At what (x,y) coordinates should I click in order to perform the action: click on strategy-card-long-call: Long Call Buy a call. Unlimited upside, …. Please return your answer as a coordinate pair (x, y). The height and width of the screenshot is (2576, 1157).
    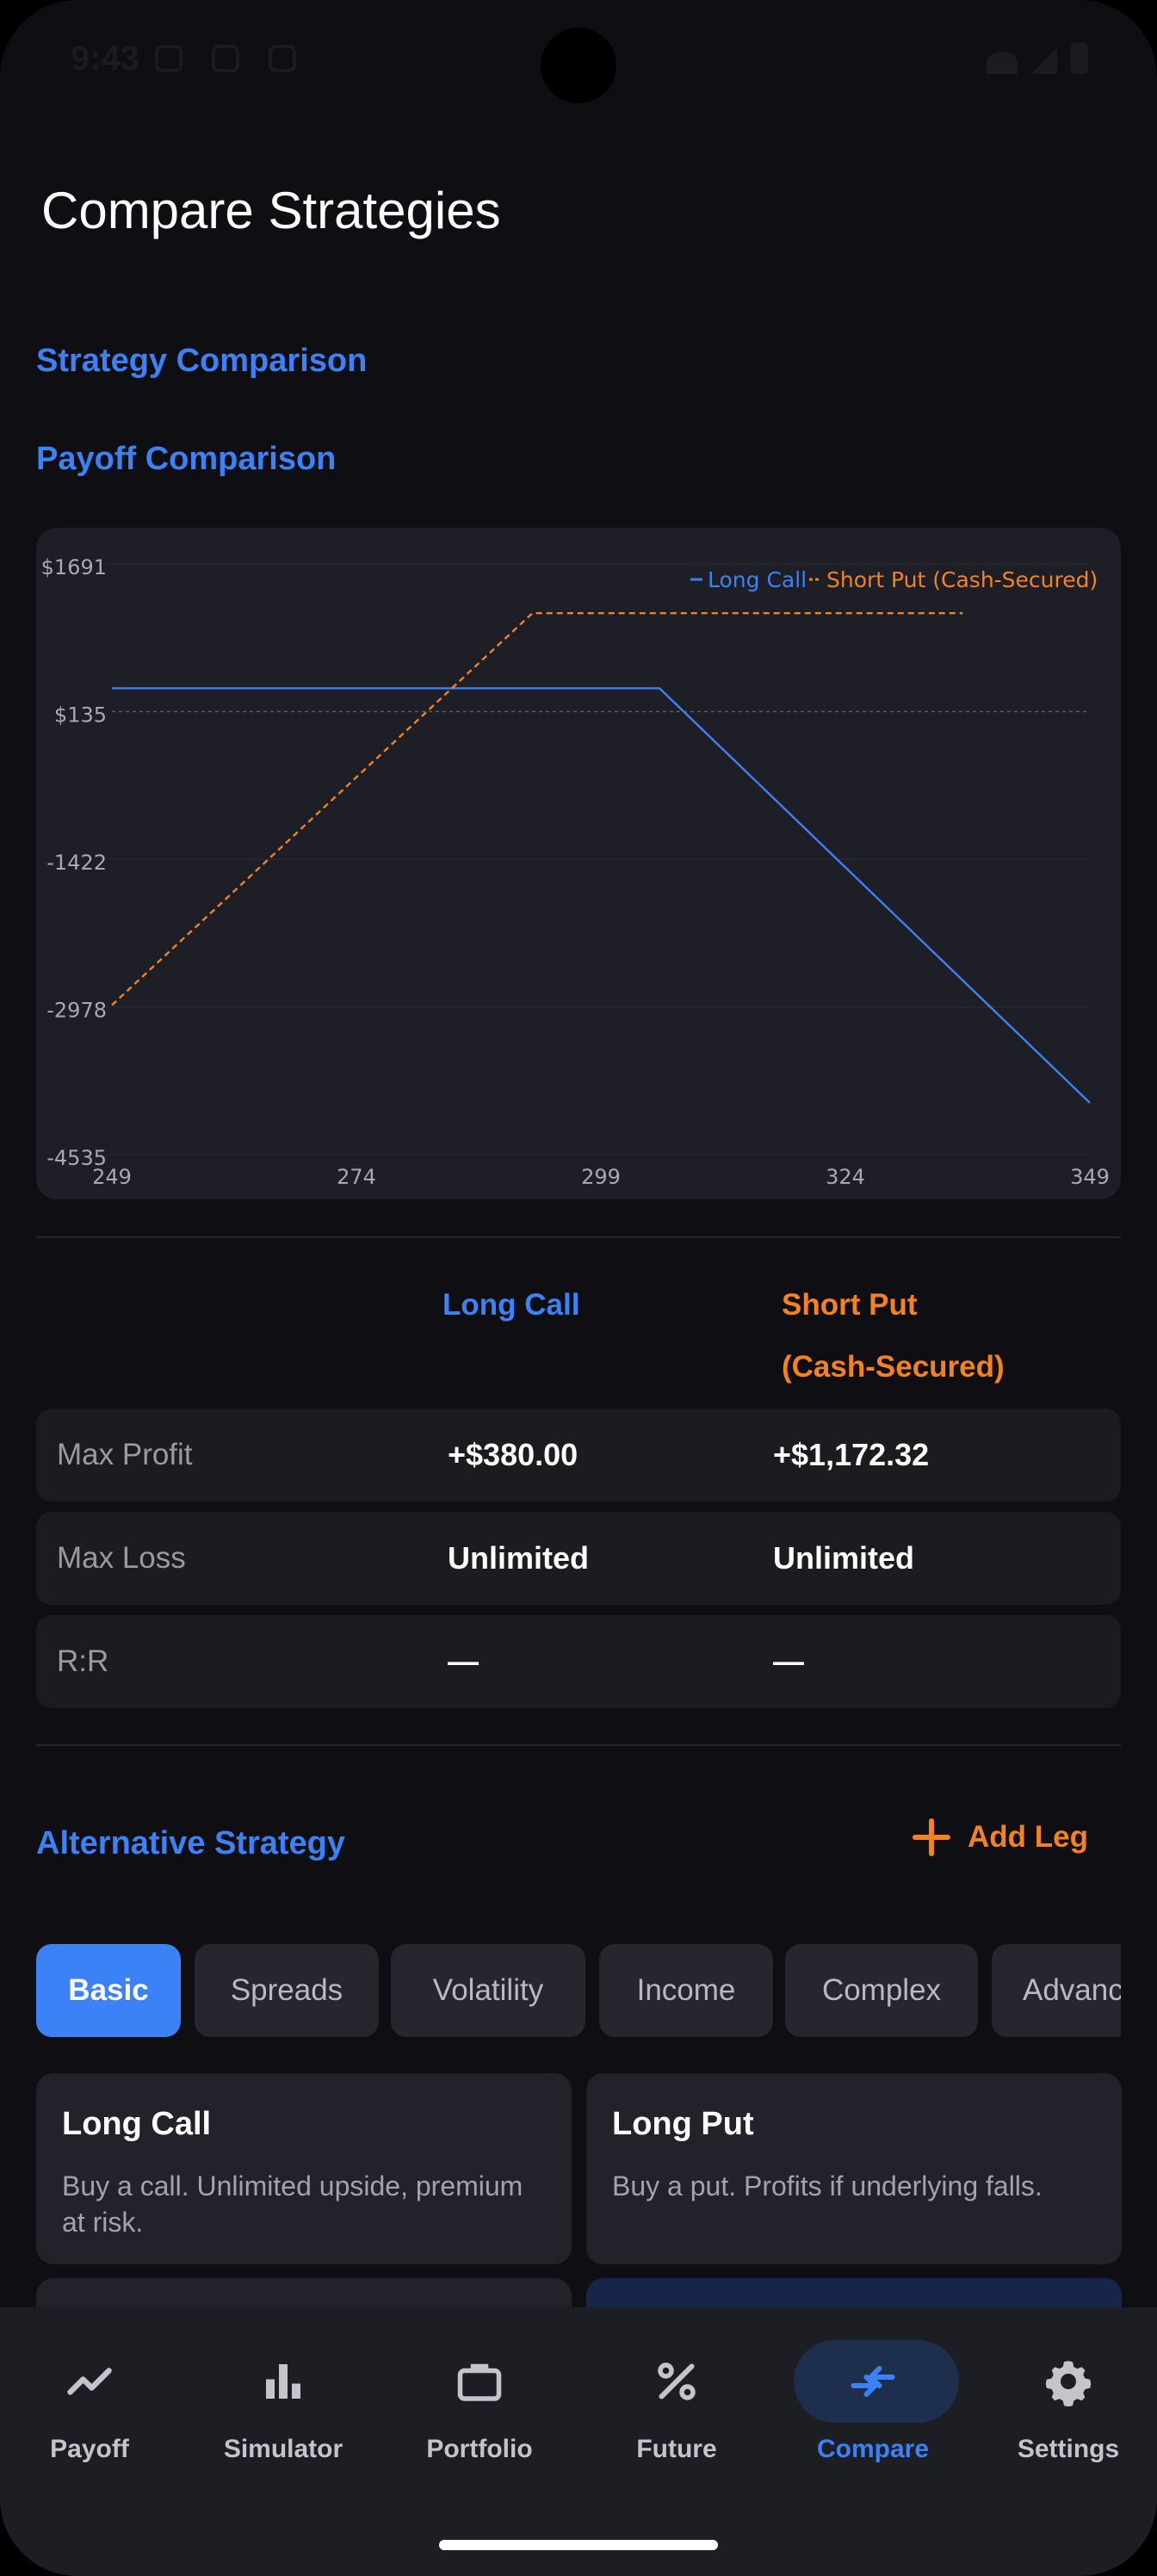
    Looking at the image, I should click on (304, 2169).